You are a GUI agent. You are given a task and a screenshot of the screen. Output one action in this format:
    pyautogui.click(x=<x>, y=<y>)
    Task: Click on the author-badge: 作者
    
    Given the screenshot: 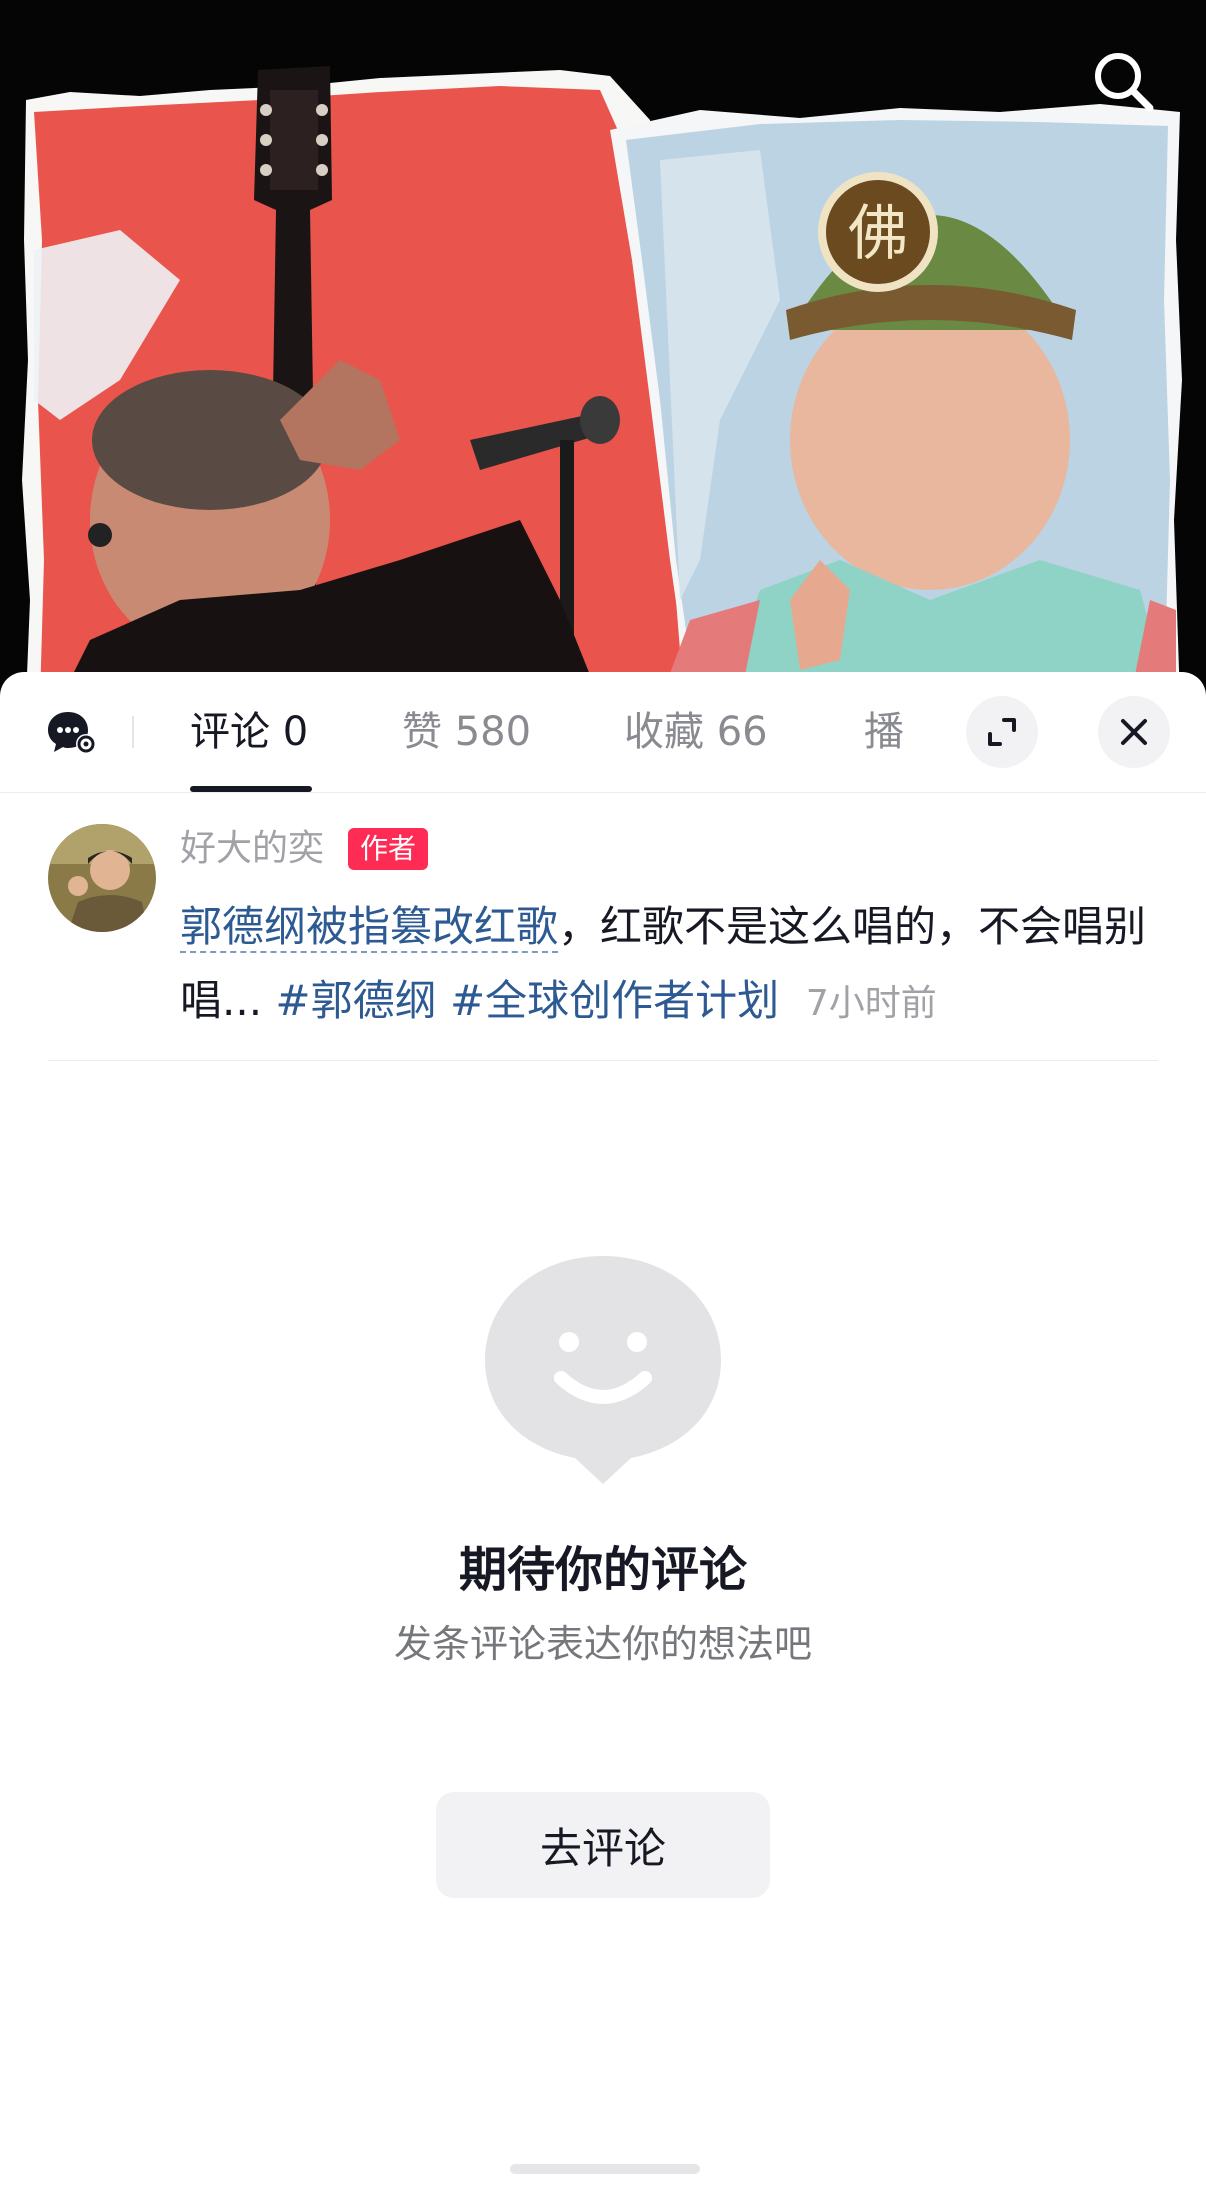 What is the action you would take?
    pyautogui.click(x=388, y=849)
    